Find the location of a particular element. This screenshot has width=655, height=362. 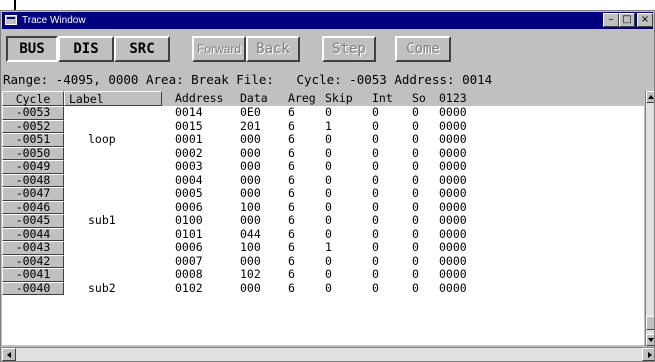

row-address: 0008 is located at coordinates (189, 274).